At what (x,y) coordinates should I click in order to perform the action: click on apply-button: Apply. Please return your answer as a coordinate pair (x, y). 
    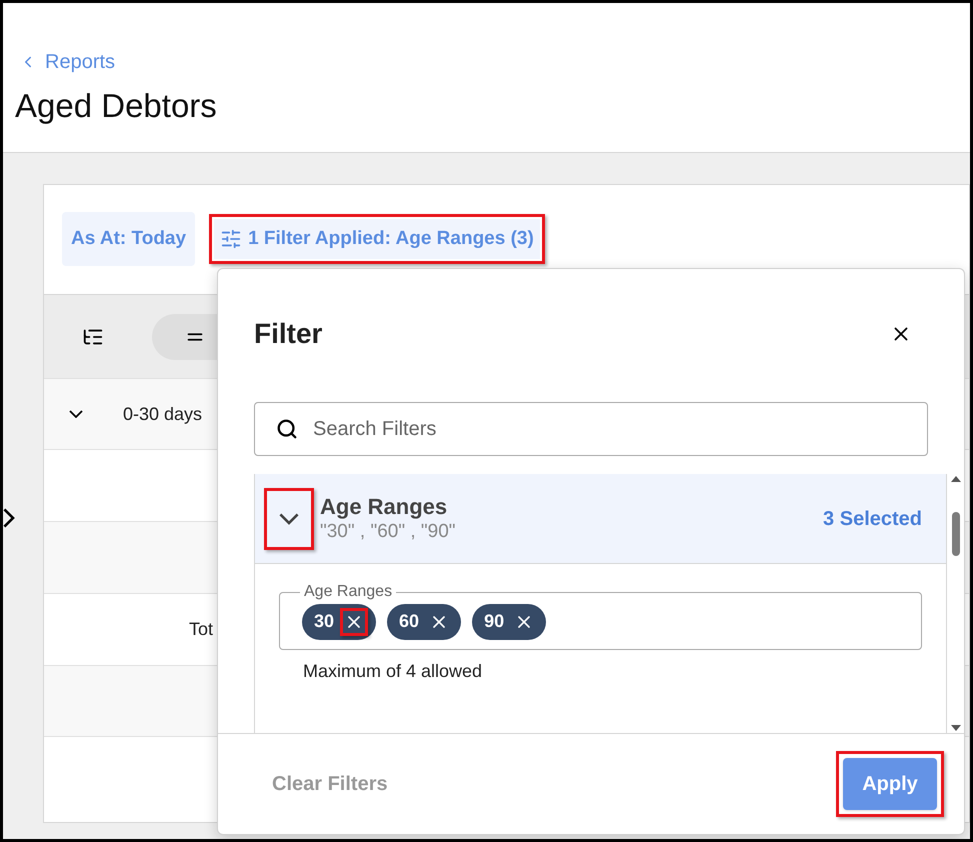
    Looking at the image, I should click on (890, 784).